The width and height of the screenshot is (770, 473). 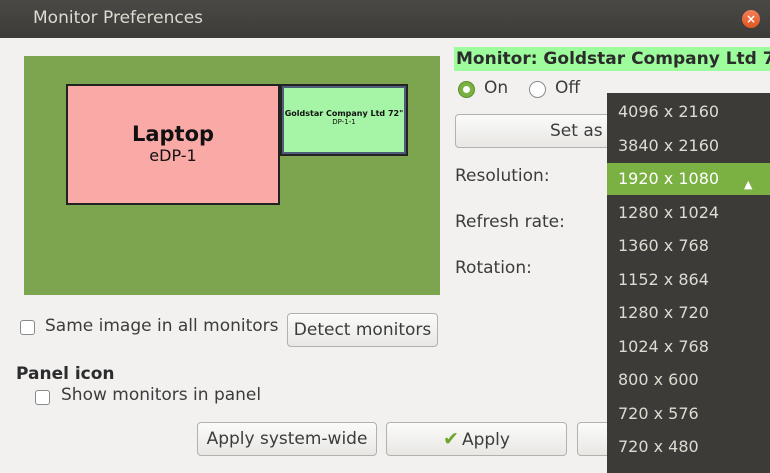 I want to click on resolution-option: 3840 x 2160, so click(x=688, y=146).